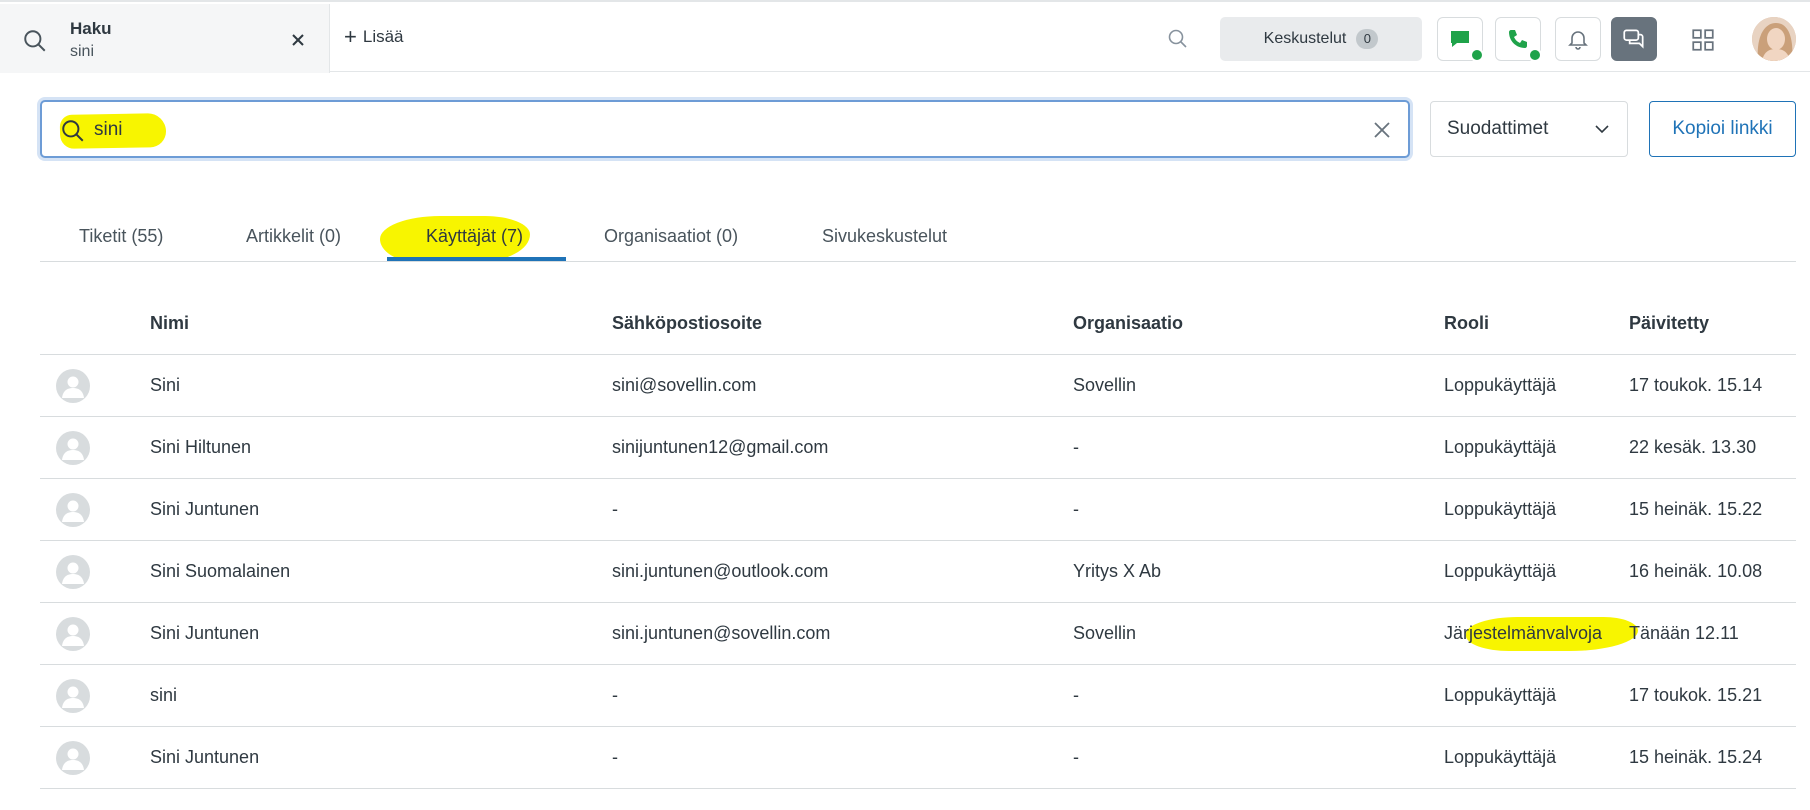 The height and width of the screenshot is (810, 1810). I want to click on filters-label: Suodattimet, so click(1498, 128).